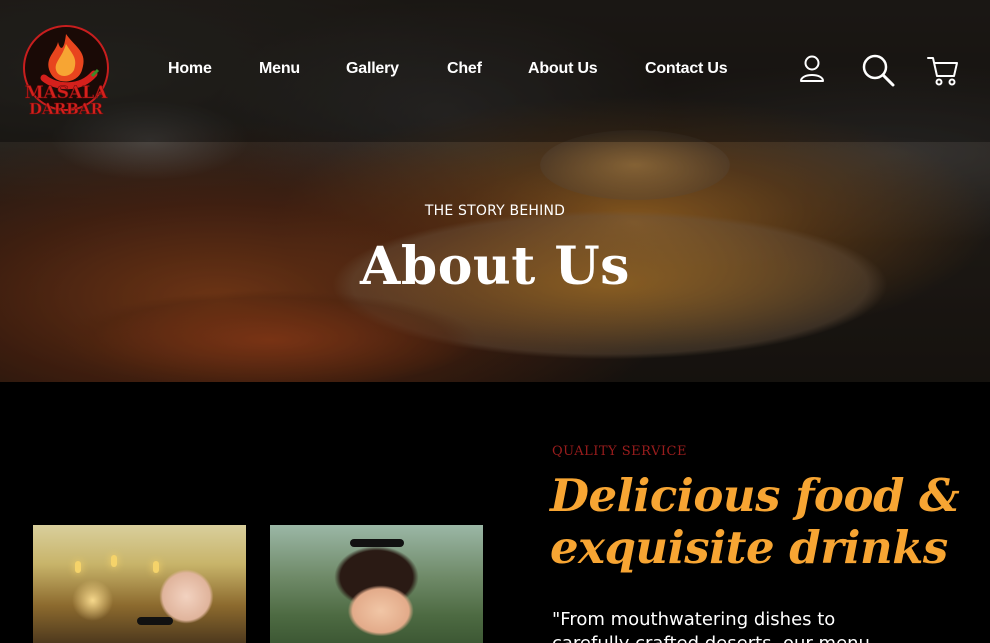  I want to click on cart-icon, so click(943, 72).